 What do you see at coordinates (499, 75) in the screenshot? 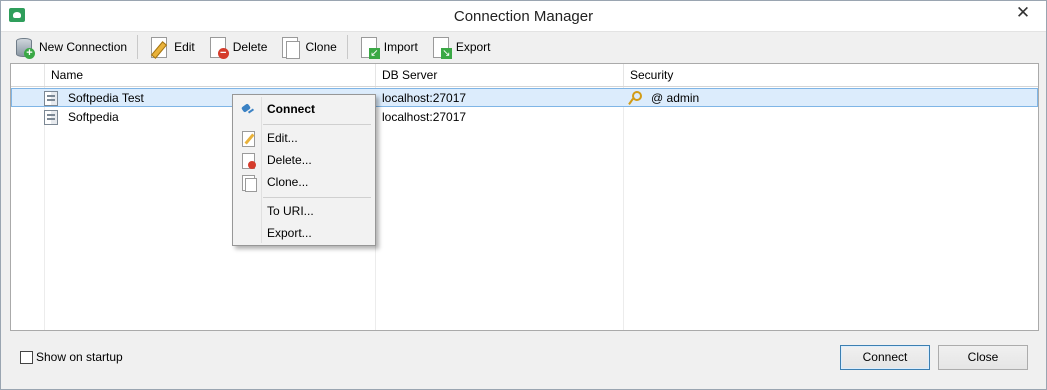
I see `column-header-db-server: DB Server` at bounding box center [499, 75].